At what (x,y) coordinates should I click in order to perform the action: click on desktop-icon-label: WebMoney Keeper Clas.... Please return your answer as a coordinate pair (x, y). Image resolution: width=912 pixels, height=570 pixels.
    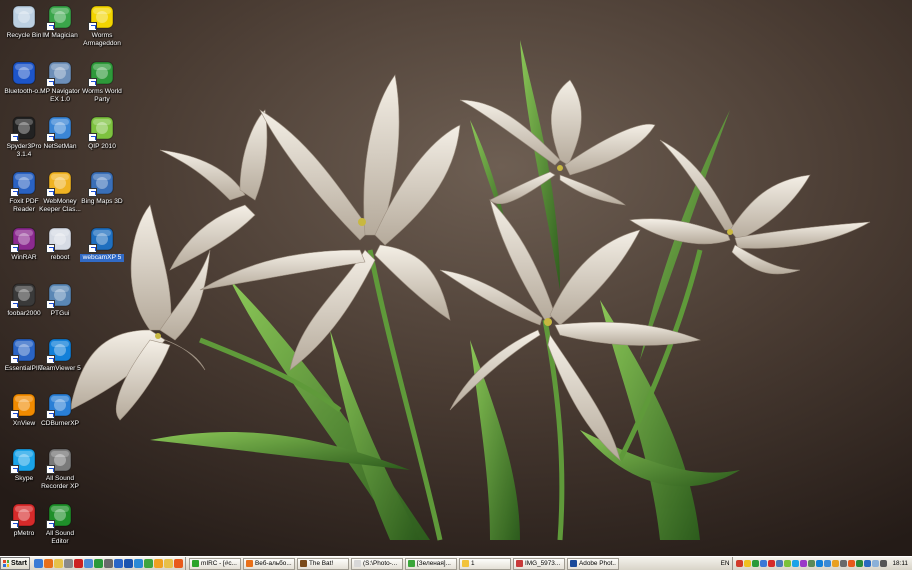
    Looking at the image, I should click on (60, 205).